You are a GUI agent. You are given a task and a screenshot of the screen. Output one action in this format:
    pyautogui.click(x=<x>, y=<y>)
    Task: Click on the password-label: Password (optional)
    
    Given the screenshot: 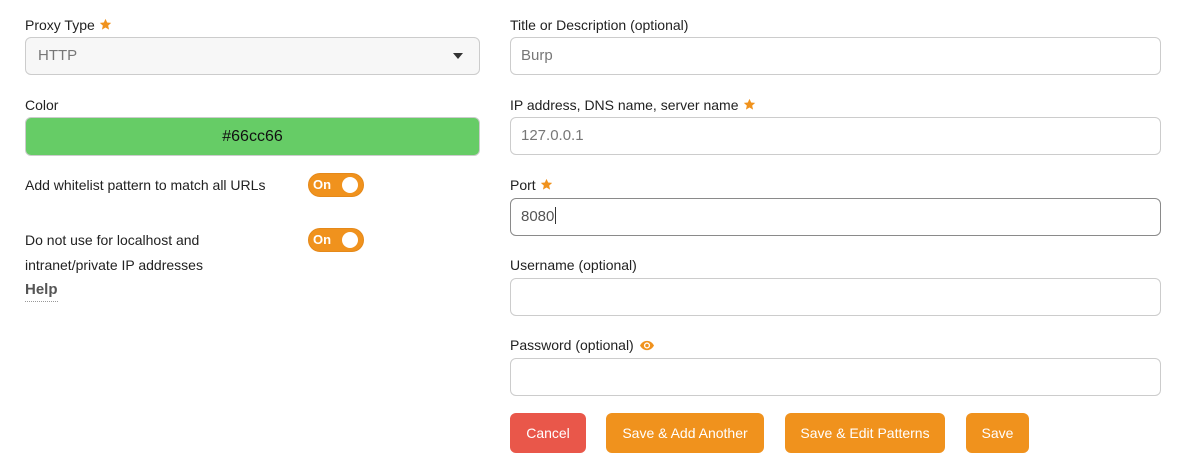 What is the action you would take?
    pyautogui.click(x=582, y=345)
    